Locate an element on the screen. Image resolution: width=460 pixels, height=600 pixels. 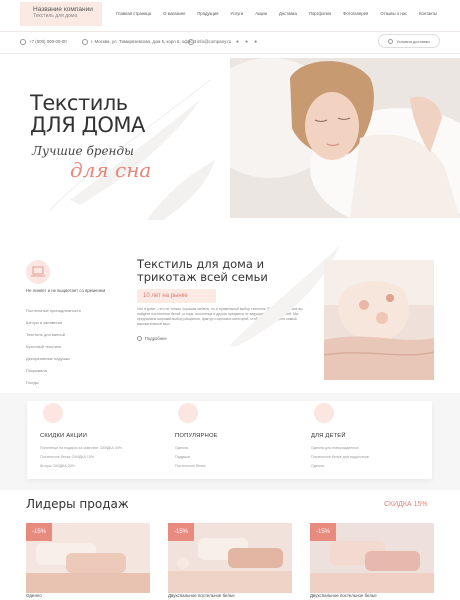
nav-item-delivery: Доставка is located at coordinates (288, 13).